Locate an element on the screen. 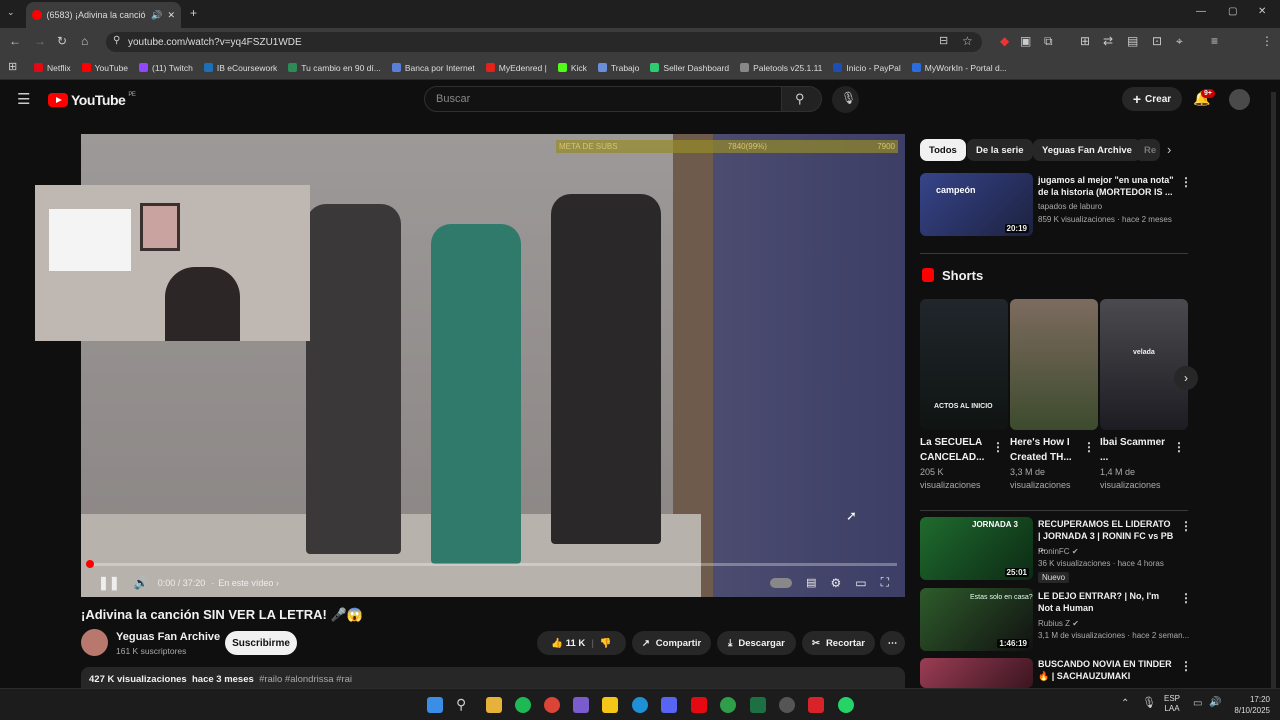  short-thumbnail is located at coordinates (1054, 364).